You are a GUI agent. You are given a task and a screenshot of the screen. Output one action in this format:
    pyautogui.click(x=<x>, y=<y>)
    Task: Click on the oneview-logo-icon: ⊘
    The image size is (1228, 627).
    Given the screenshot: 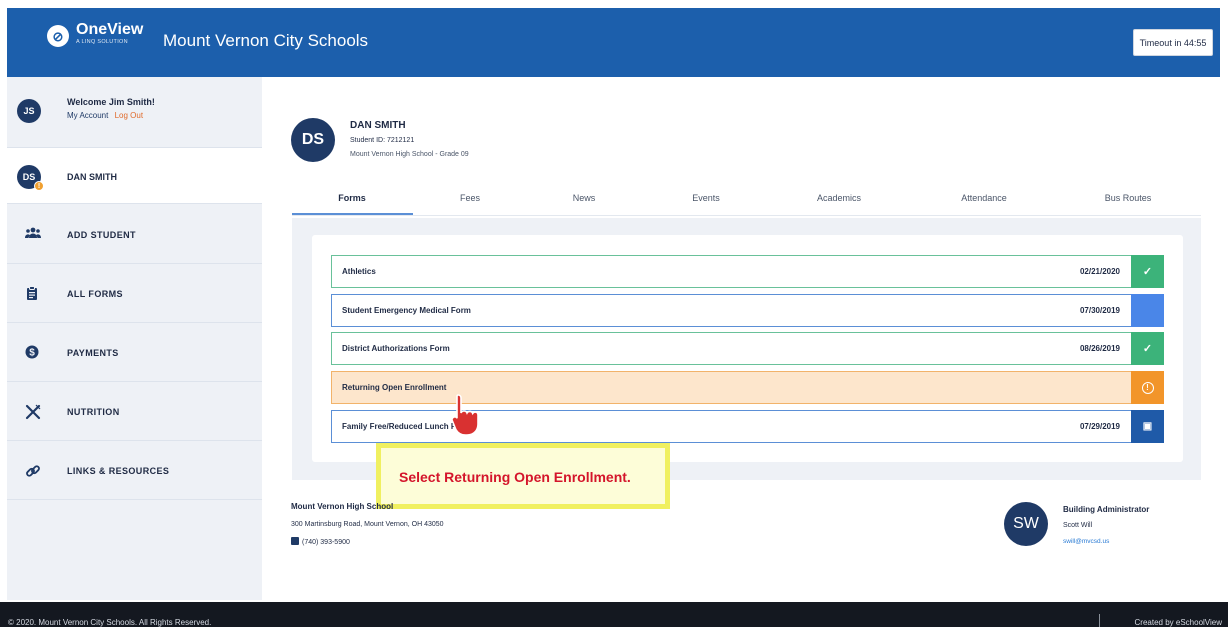 What is the action you would take?
    pyautogui.click(x=58, y=36)
    